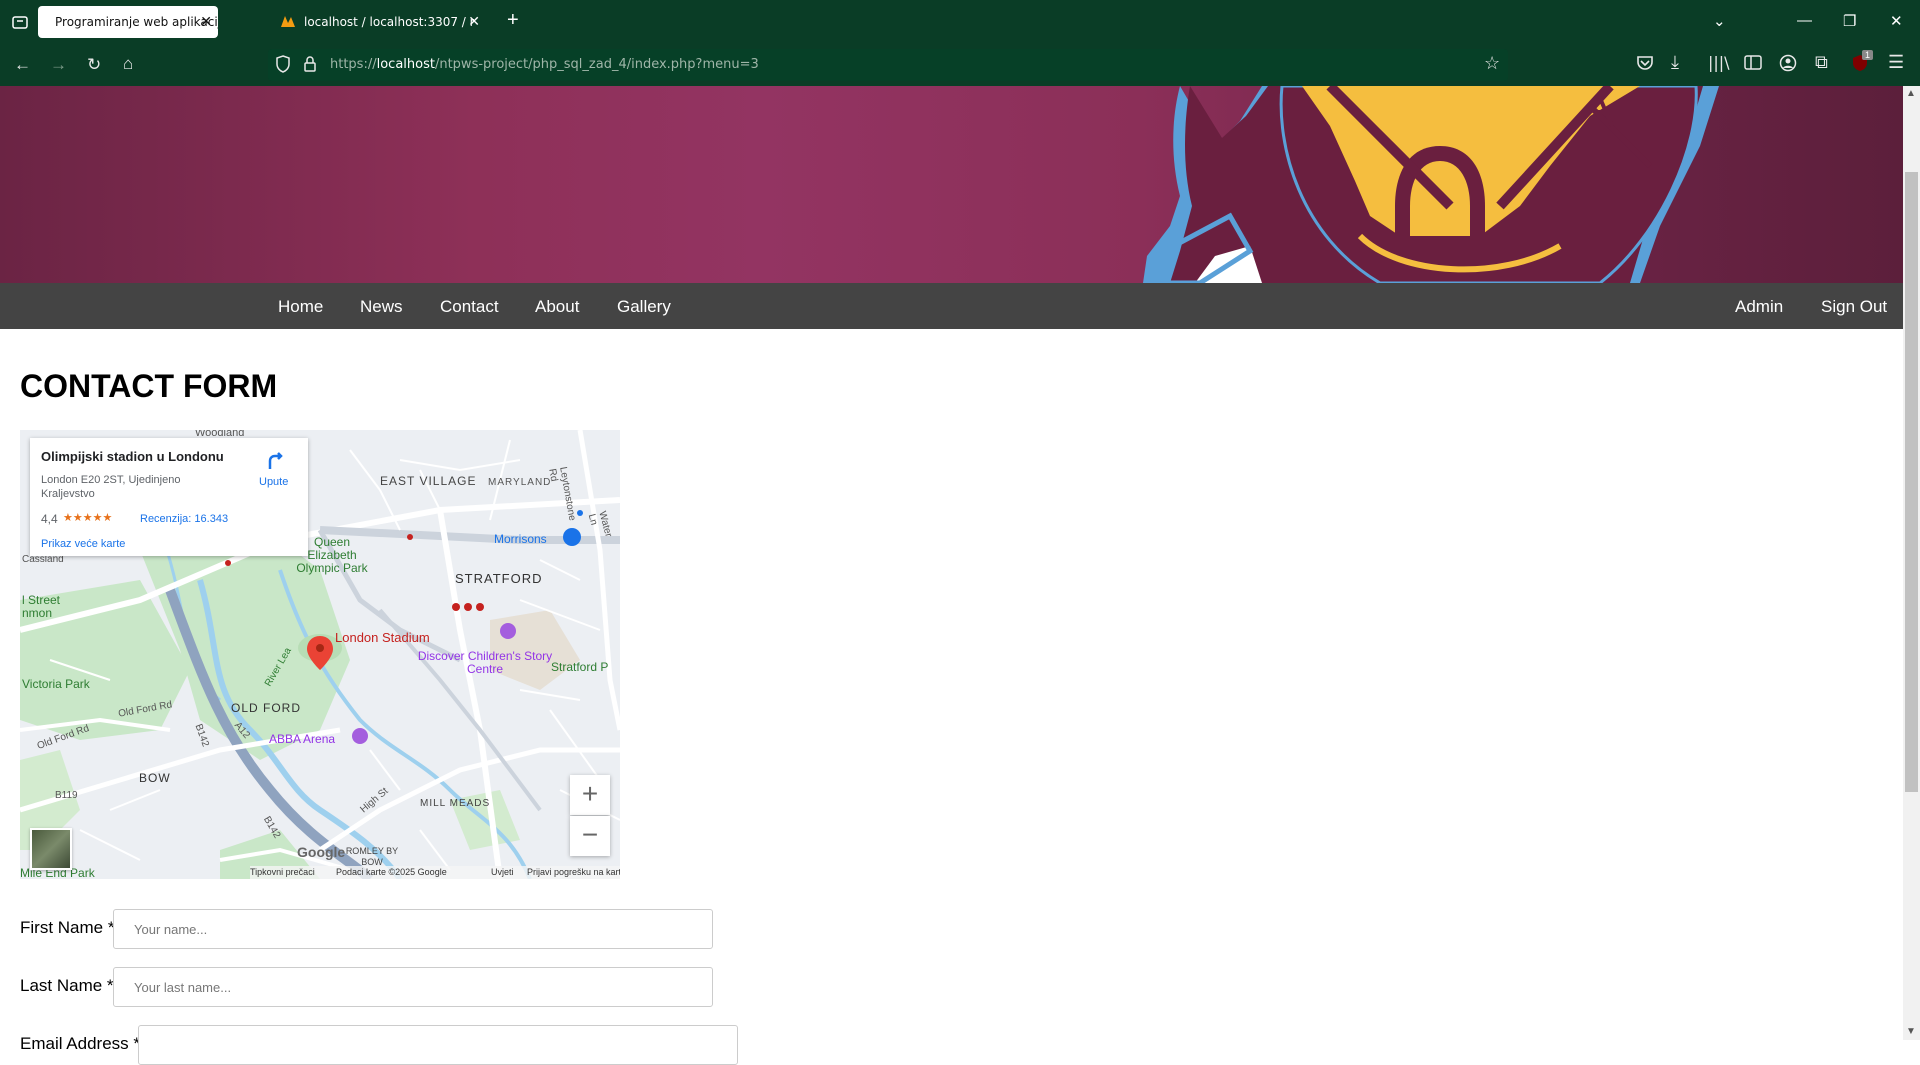  What do you see at coordinates (155, 778) in the screenshot?
I see `map-label: BOW` at bounding box center [155, 778].